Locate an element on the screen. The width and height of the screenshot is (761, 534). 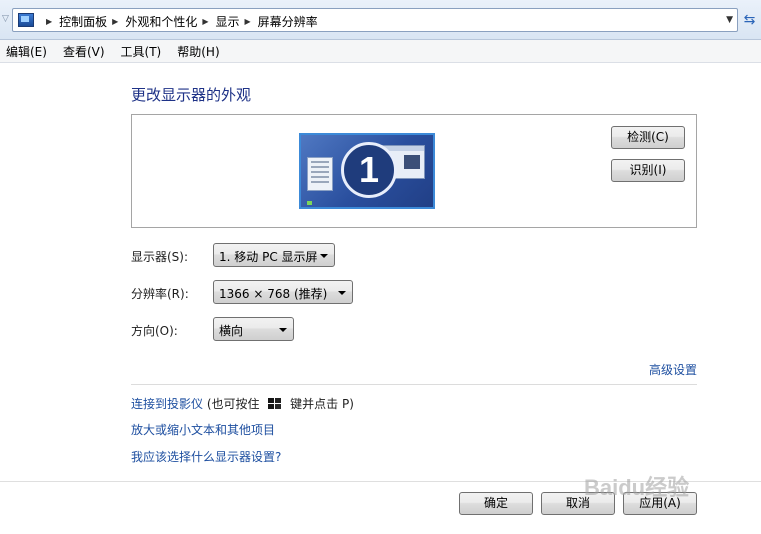
monitor-icon: 1 is located at coordinates (367, 171).